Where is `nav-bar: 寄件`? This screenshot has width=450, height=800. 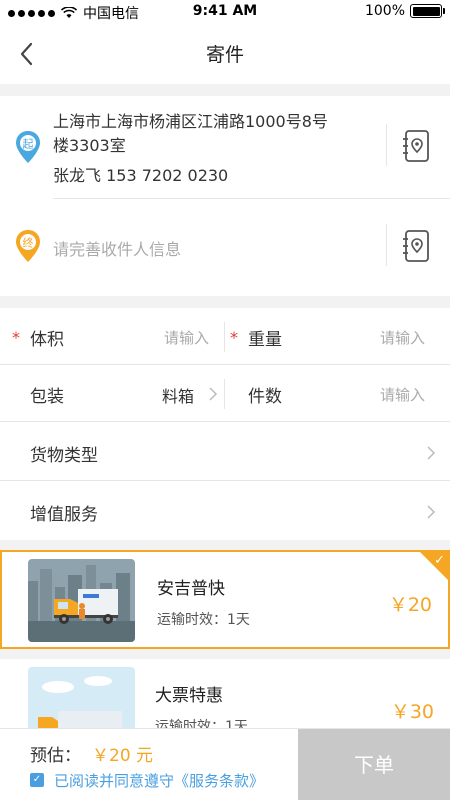 nav-bar: 寄件 is located at coordinates (225, 54).